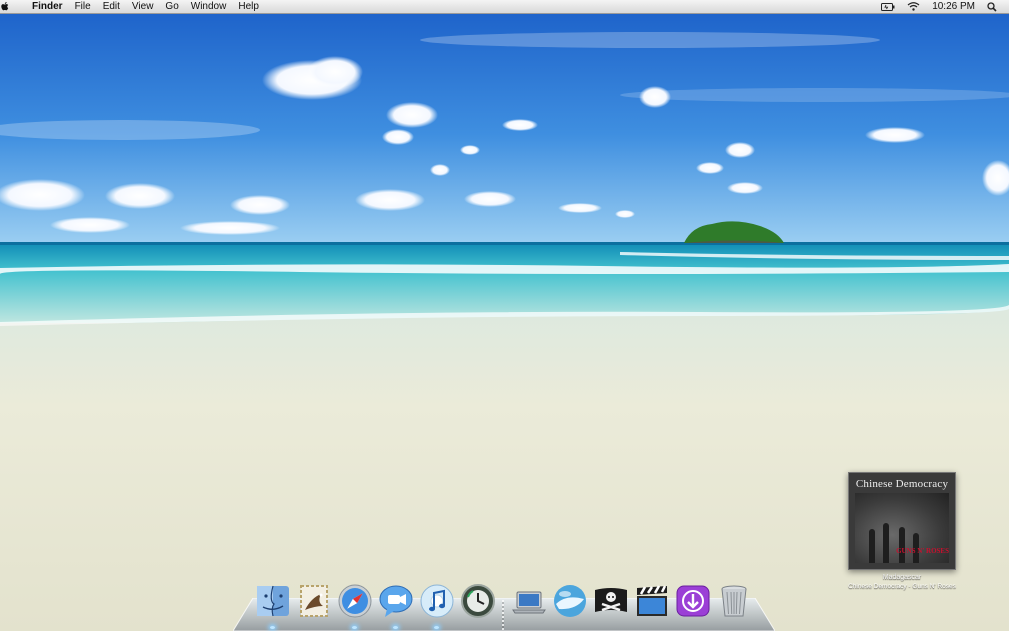 The image size is (1009, 631). I want to click on clapper-icon, so click(651, 600).